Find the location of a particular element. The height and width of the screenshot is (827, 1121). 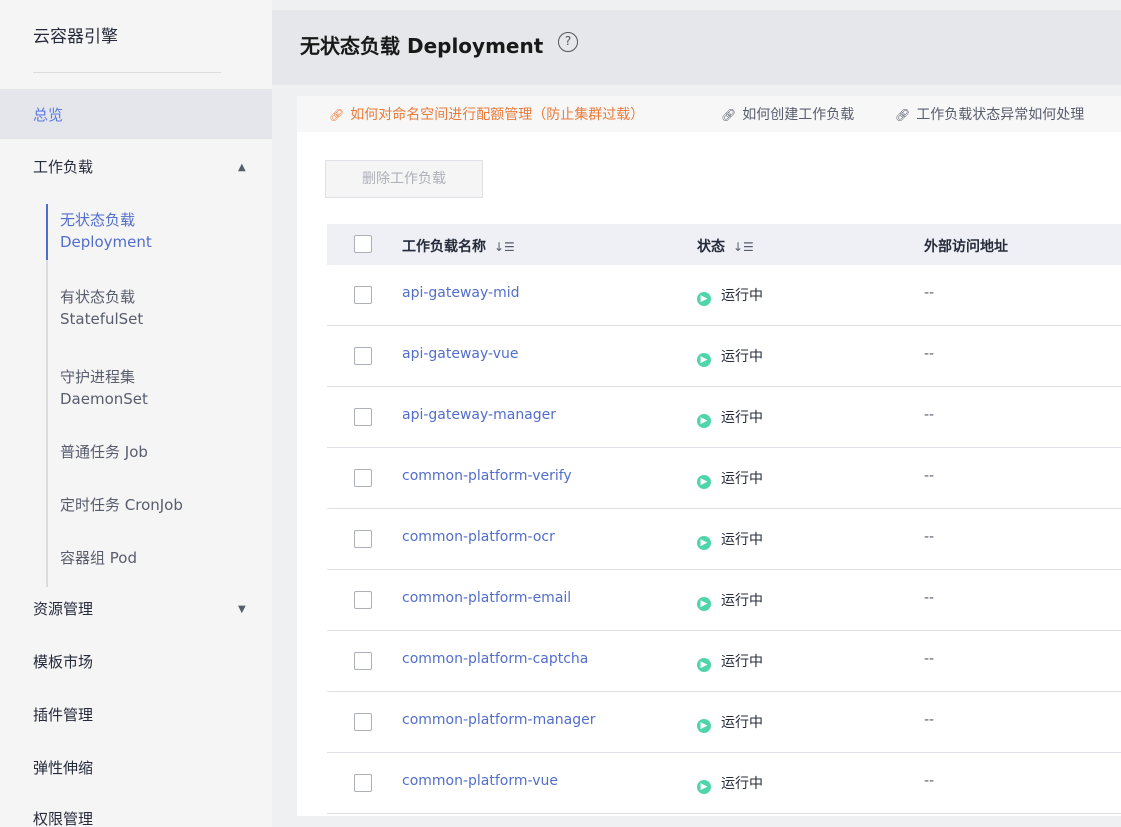

nav-permissions-label: 权限管理 is located at coordinates (63, 818).